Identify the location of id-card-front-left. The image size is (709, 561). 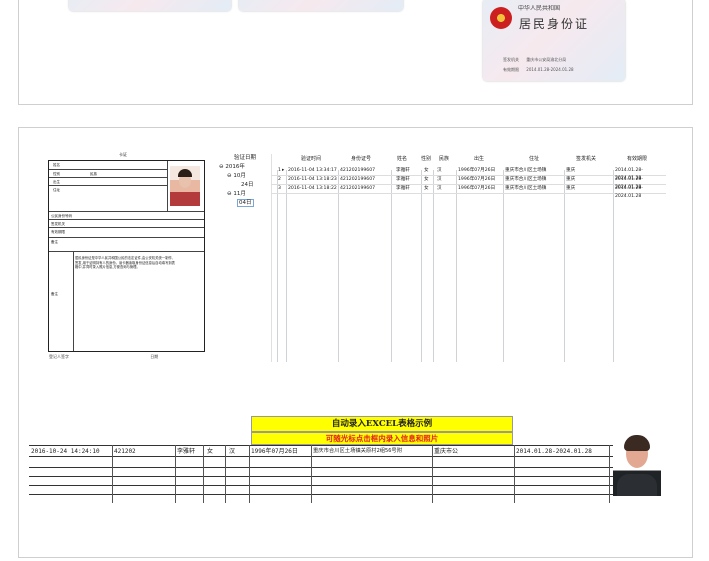
(150, 5).